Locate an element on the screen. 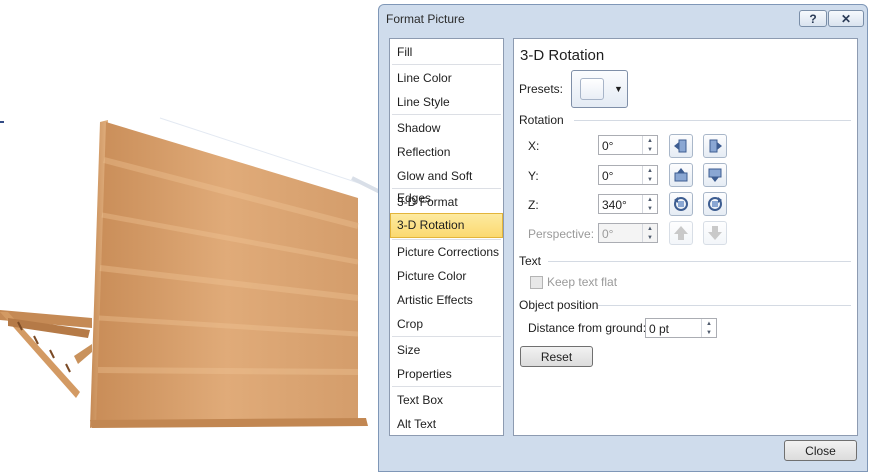 The height and width of the screenshot is (474, 869). perspective-increase-button is located at coordinates (681, 233).